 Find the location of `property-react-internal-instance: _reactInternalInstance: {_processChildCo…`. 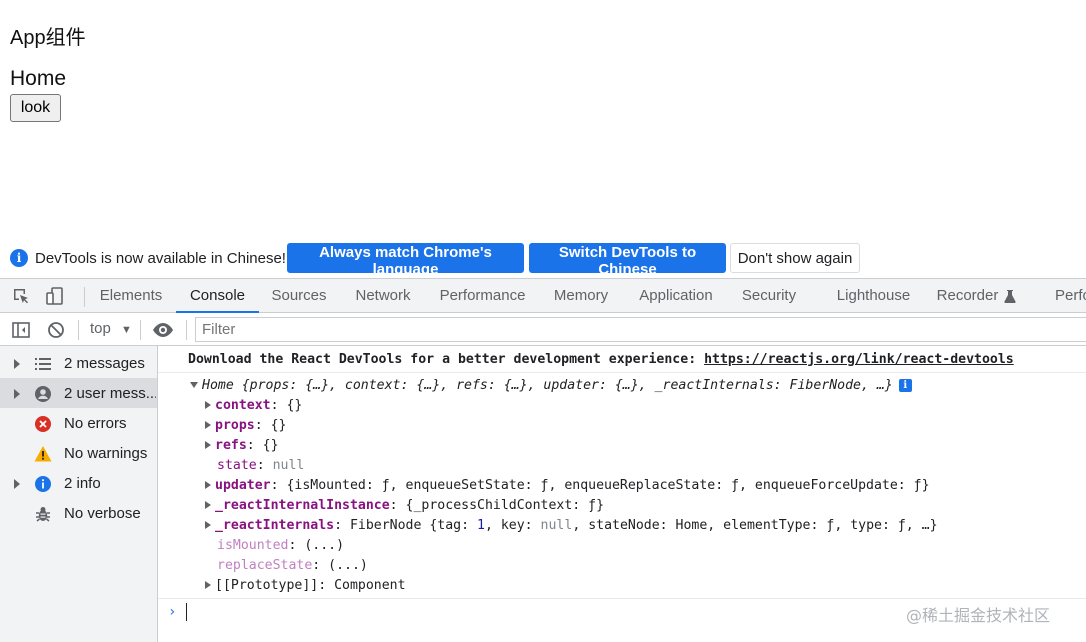

property-react-internal-instance: _reactInternalInstance: {_processChildCo… is located at coordinates (404, 505).